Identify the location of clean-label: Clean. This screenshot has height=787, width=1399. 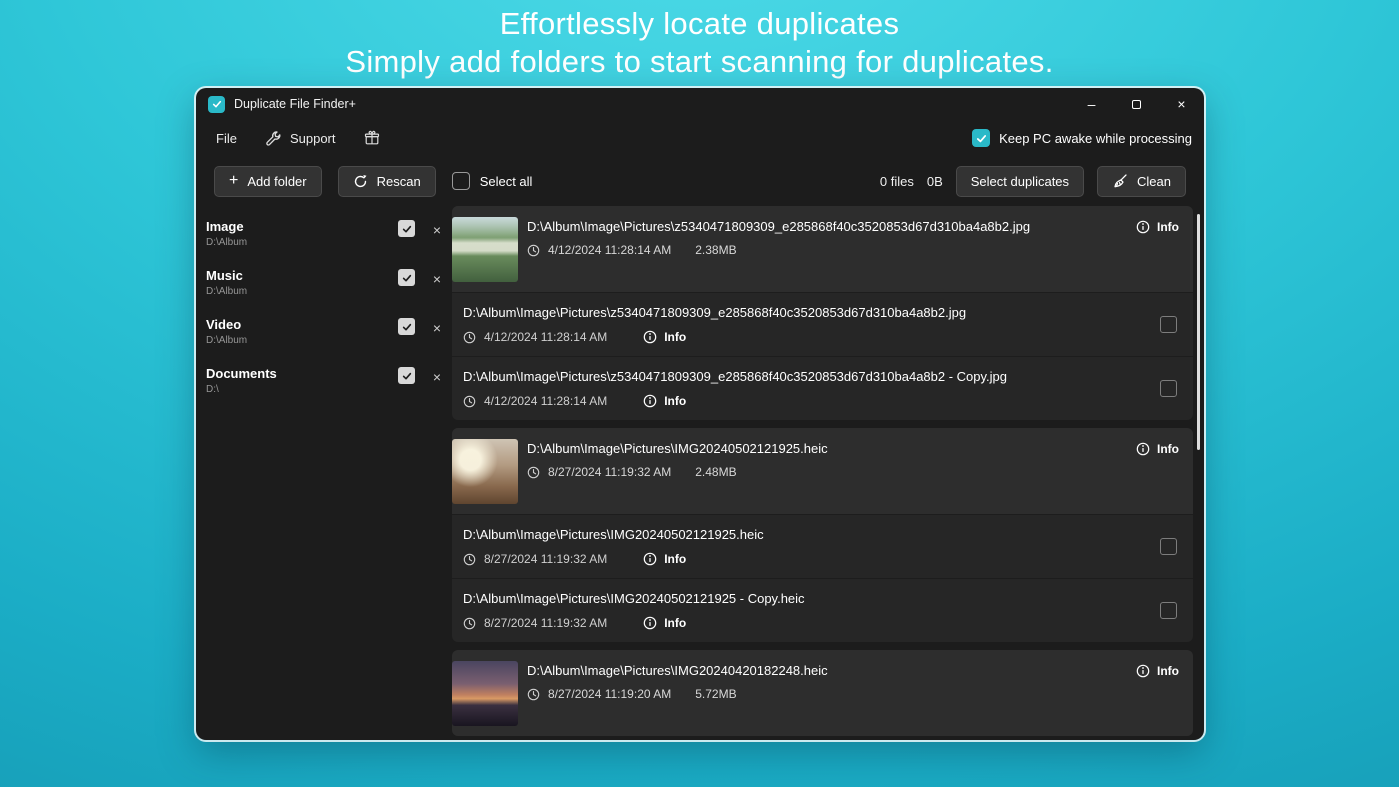
(1154, 181).